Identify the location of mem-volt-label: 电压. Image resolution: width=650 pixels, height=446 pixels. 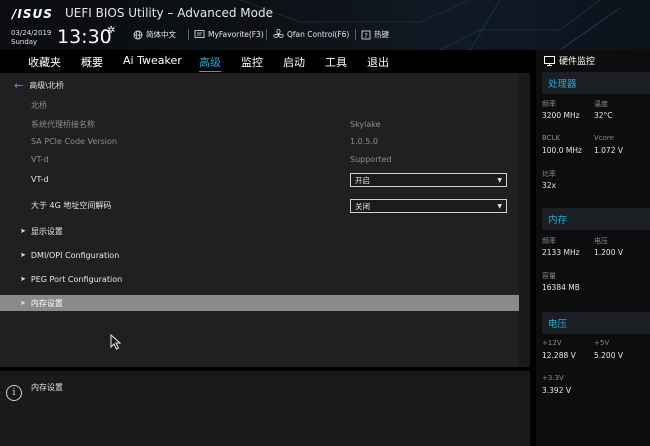
(601, 241).